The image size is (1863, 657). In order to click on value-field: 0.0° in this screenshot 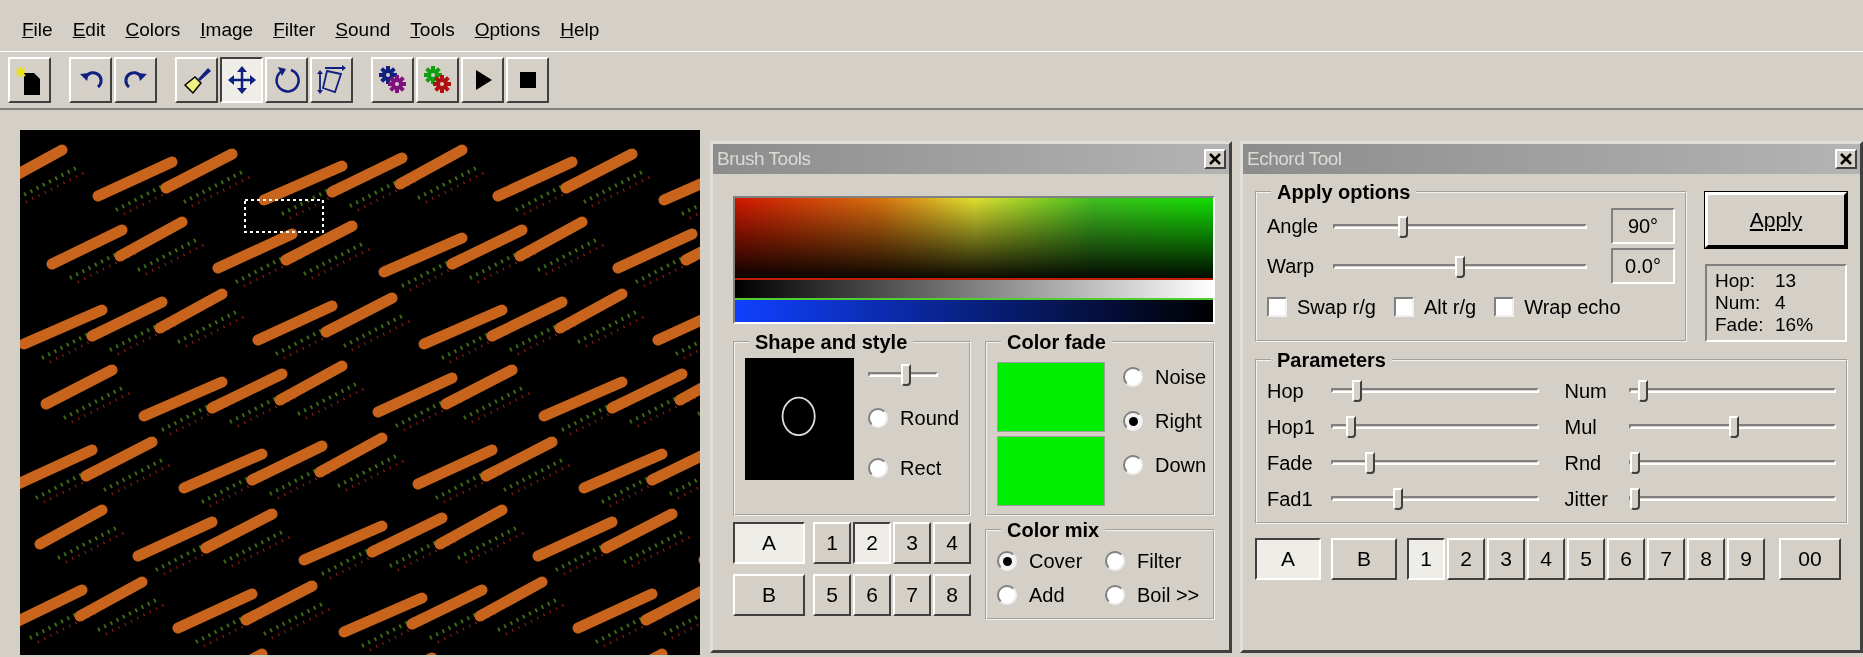, I will do `click(1643, 266)`.